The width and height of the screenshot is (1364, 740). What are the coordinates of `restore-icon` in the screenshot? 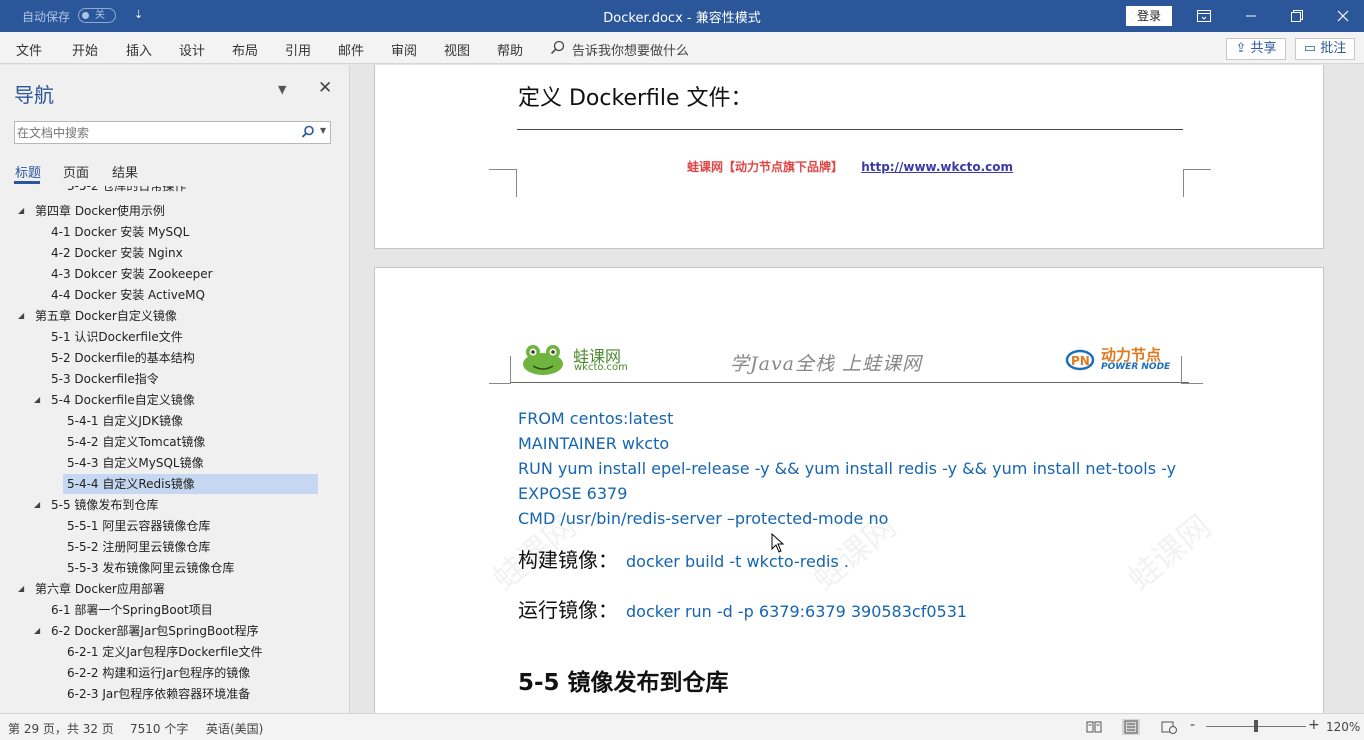 It's located at (1297, 16).